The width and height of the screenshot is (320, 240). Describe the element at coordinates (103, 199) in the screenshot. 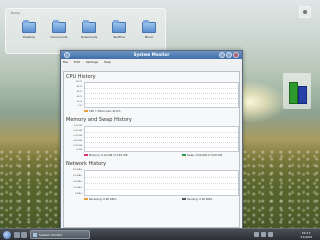

I see `receiving-legend-text: Receiving: 0.00 KiB/s` at that location.